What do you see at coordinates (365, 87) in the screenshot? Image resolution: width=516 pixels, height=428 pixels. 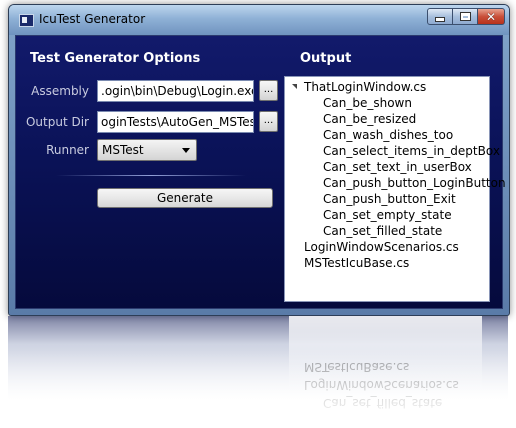 I see `tree-item-root: ThatLoginWindow.cs` at bounding box center [365, 87].